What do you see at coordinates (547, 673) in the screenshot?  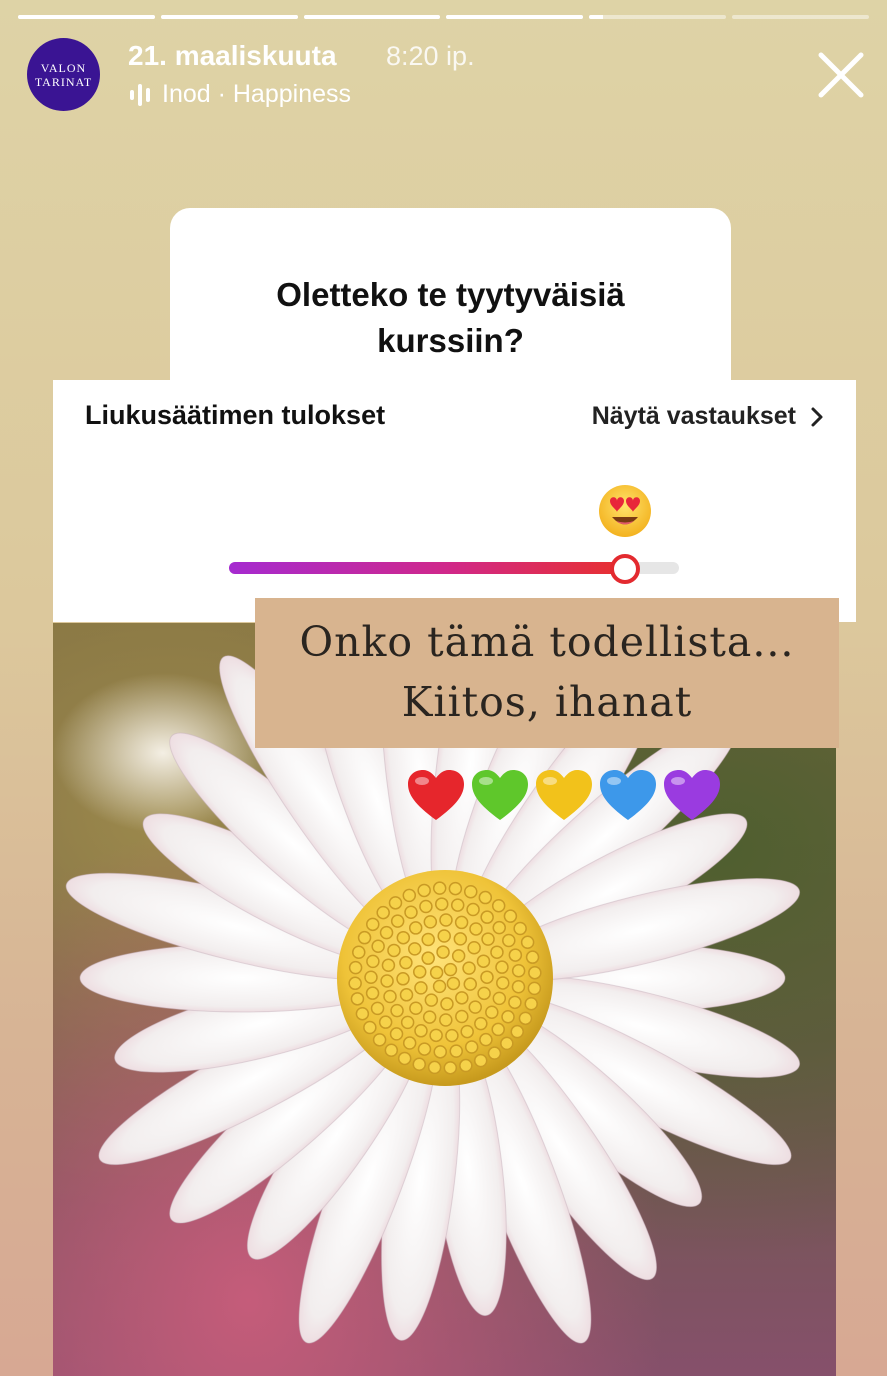 I see `story-caption: Onko tämä todellista... Kiitos, ihanat` at bounding box center [547, 673].